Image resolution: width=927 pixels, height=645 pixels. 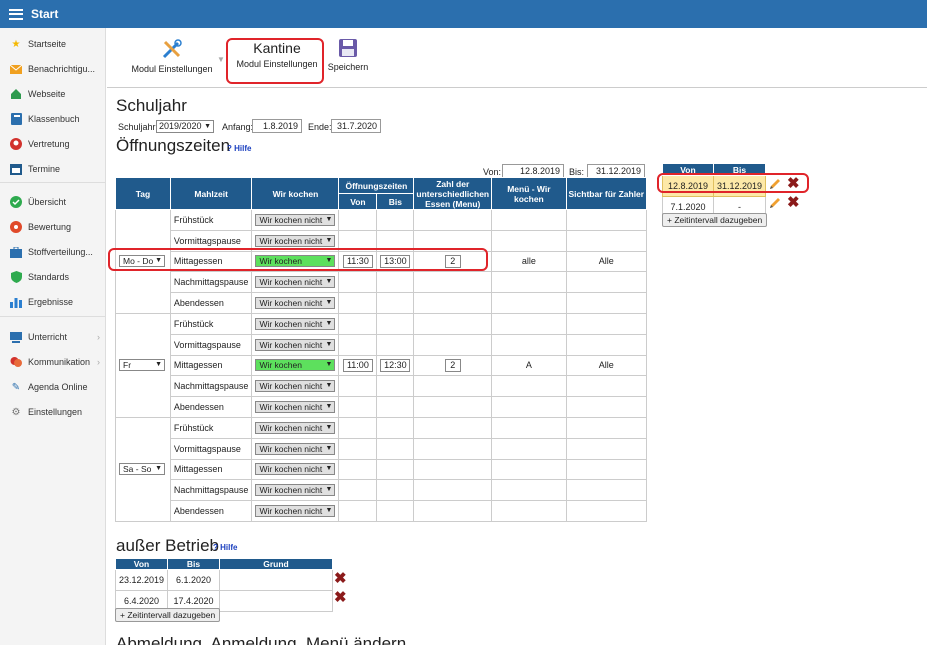 I want to click on modul-einstellungen-button: Modul Einstellungen, so click(x=172, y=56).